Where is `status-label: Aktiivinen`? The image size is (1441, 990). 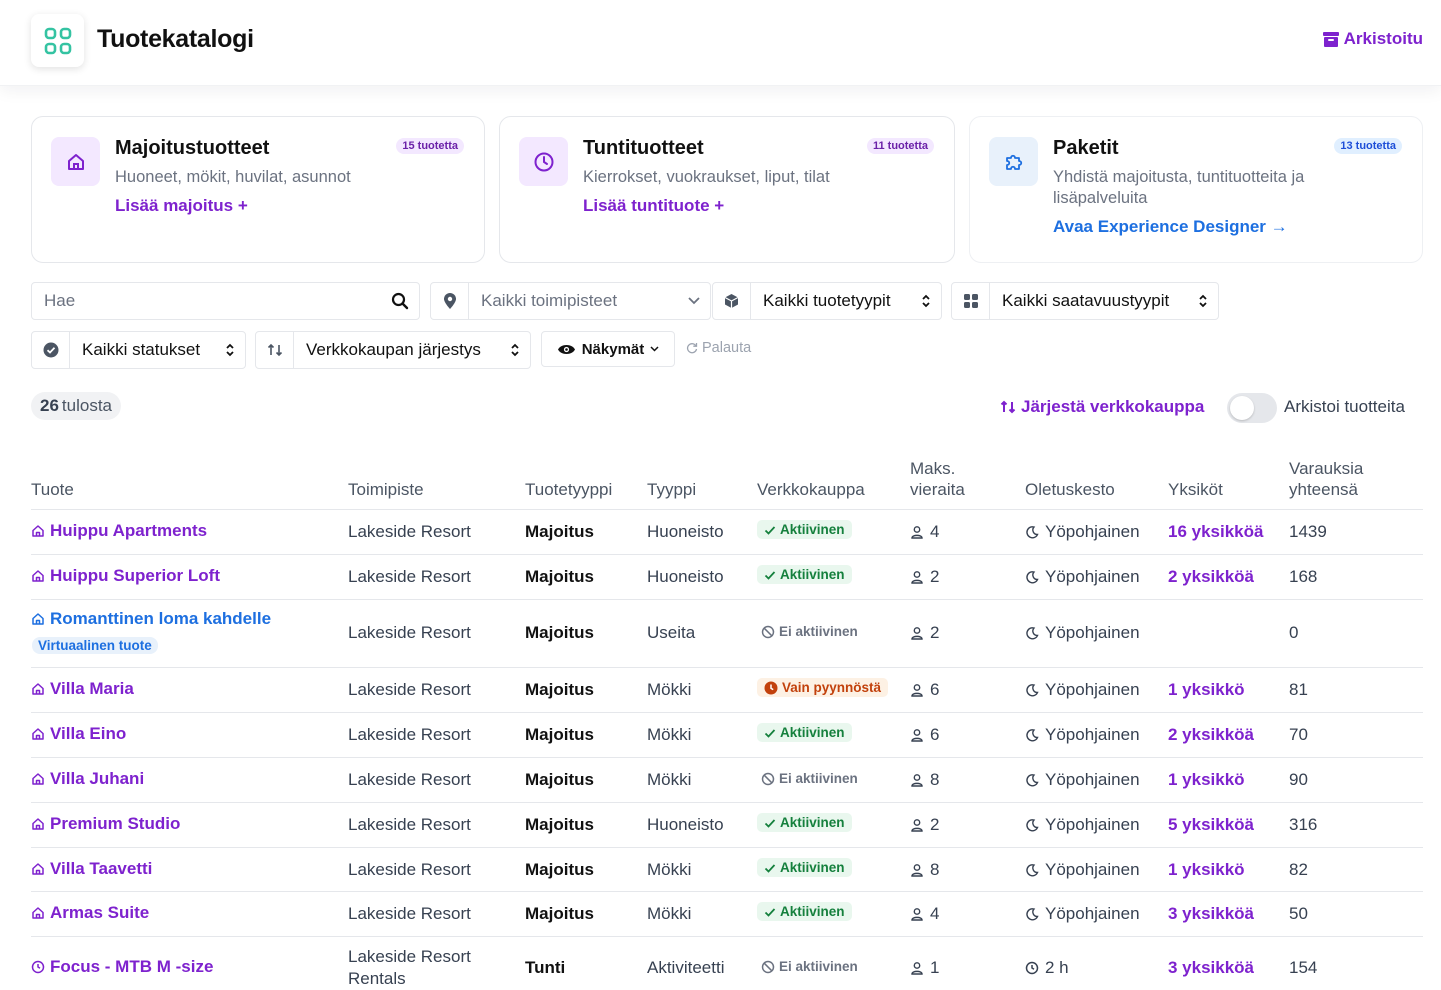
status-label: Aktiivinen is located at coordinates (812, 529).